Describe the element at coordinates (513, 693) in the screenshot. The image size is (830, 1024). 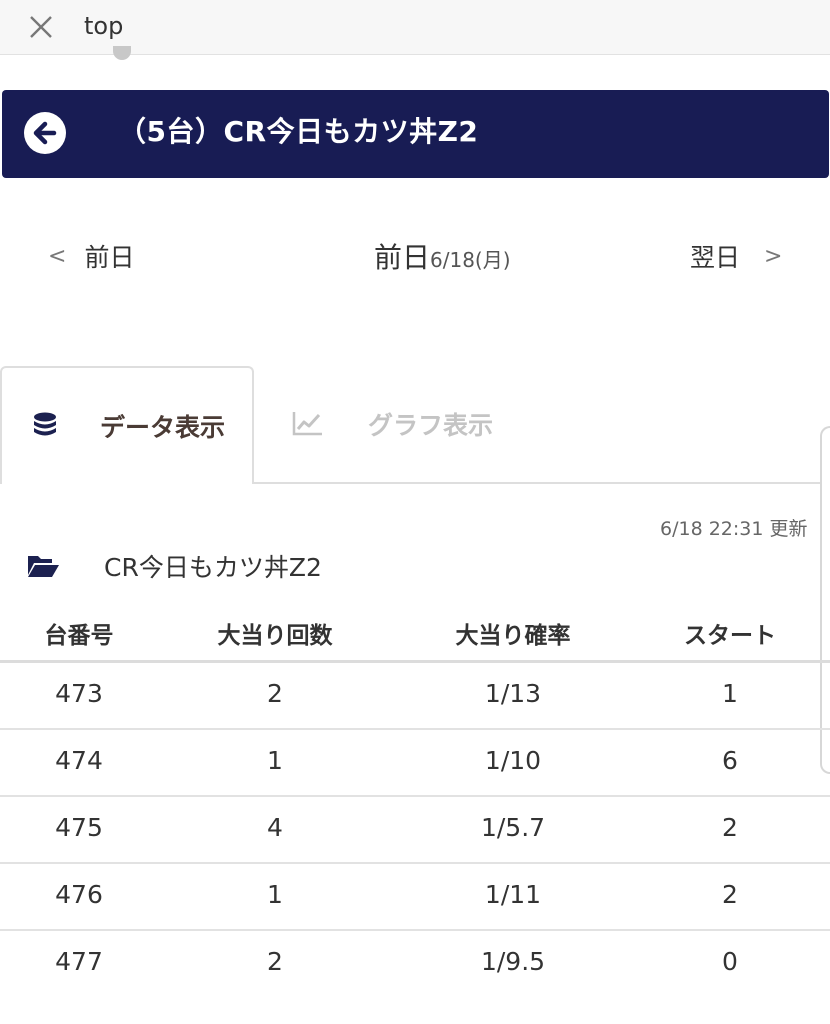
I see `cell-jackpot-probability: 1/13` at that location.